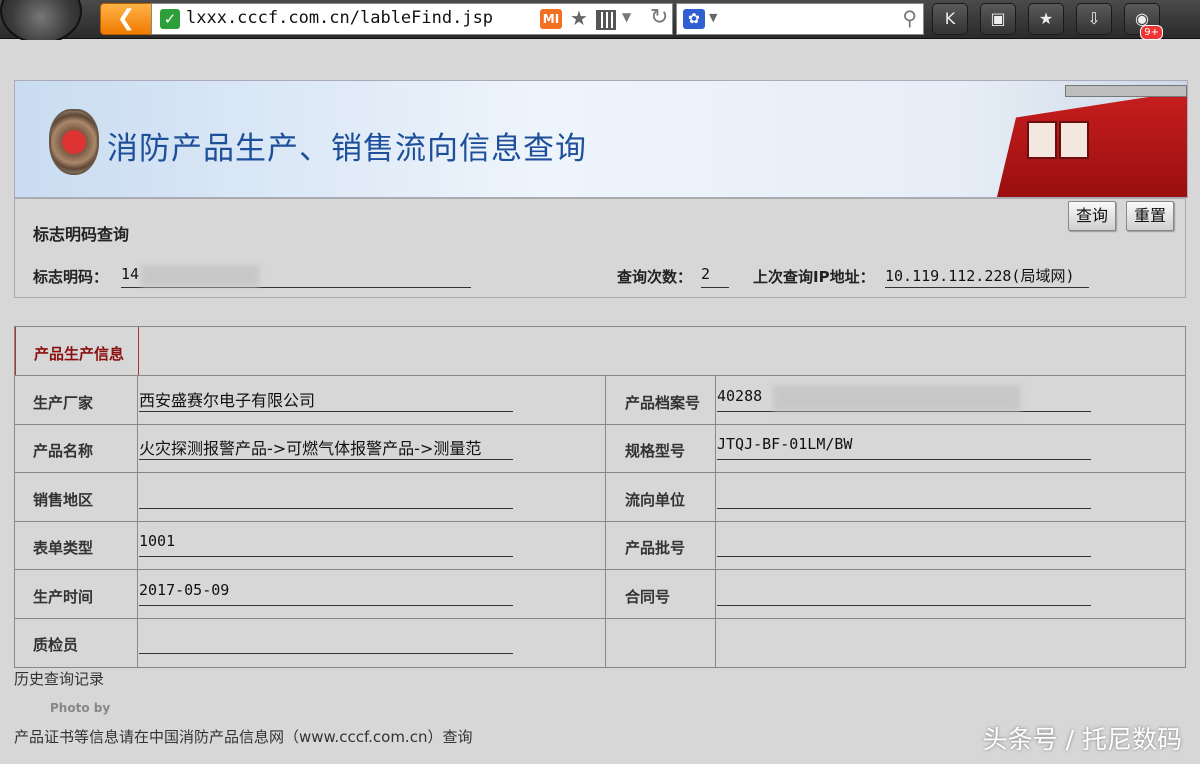 The width and height of the screenshot is (1200, 764). Describe the element at coordinates (713, 17) in the screenshot. I see `search-engine-dropdown-icon: ▼` at that location.